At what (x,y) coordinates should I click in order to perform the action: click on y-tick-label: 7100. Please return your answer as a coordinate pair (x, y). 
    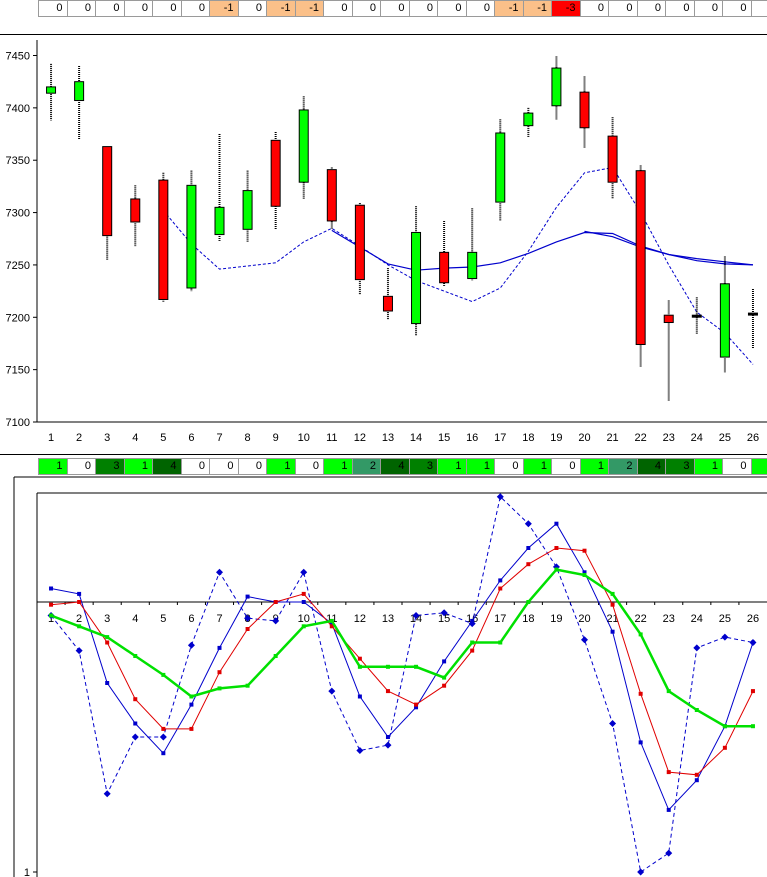
    Looking at the image, I should click on (18, 423).